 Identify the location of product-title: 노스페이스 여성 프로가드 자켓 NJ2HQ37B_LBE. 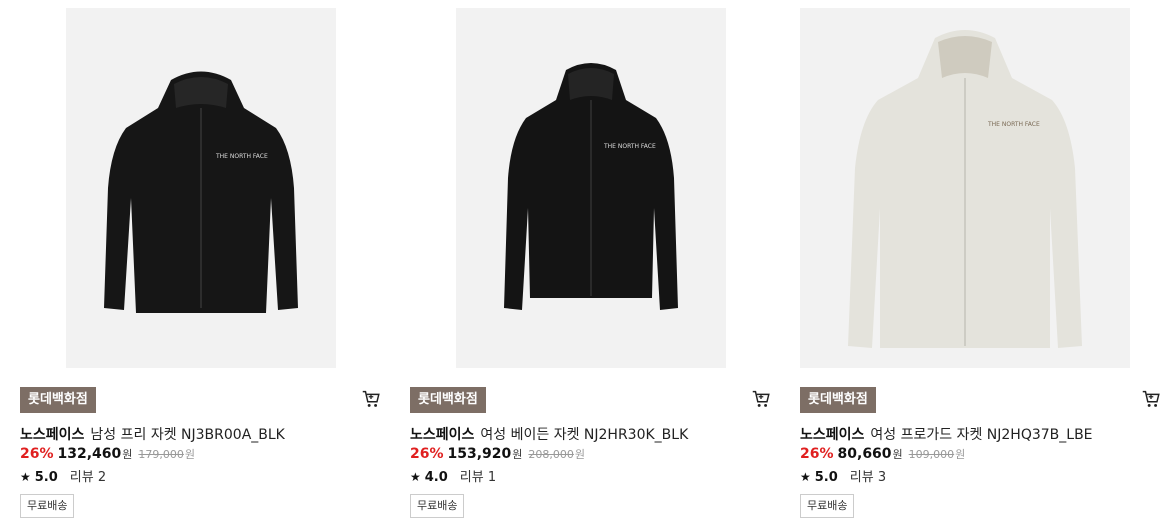
(946, 434).